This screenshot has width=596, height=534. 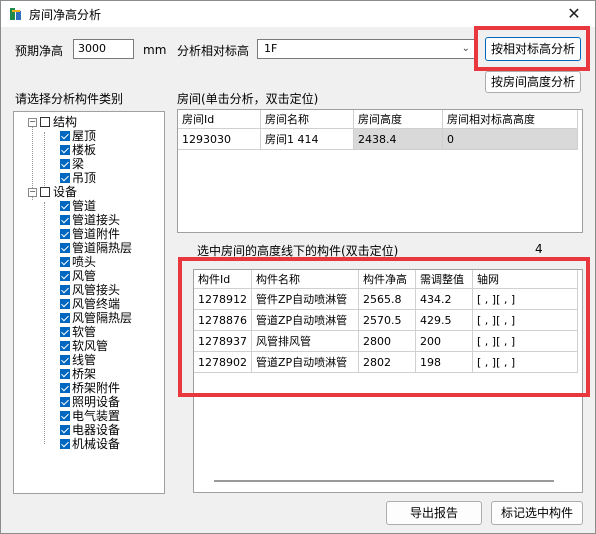 I want to click on table-cell: 1278937, so click(x=223, y=341).